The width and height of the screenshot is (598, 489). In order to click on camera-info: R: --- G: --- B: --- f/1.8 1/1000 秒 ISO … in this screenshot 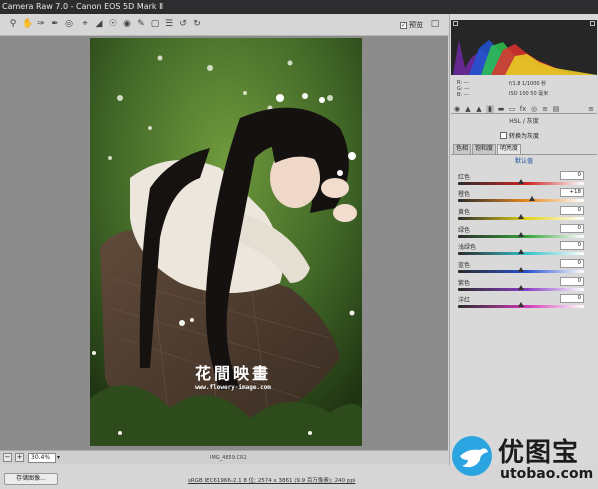, I will do `click(524, 90)`.